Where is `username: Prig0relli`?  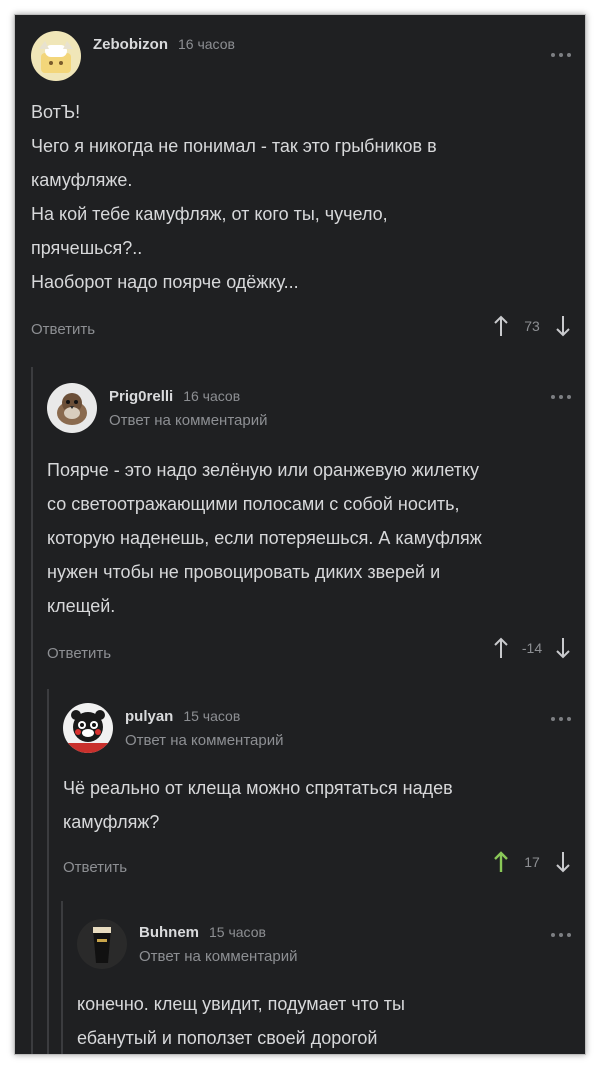 username: Prig0relli is located at coordinates (141, 396).